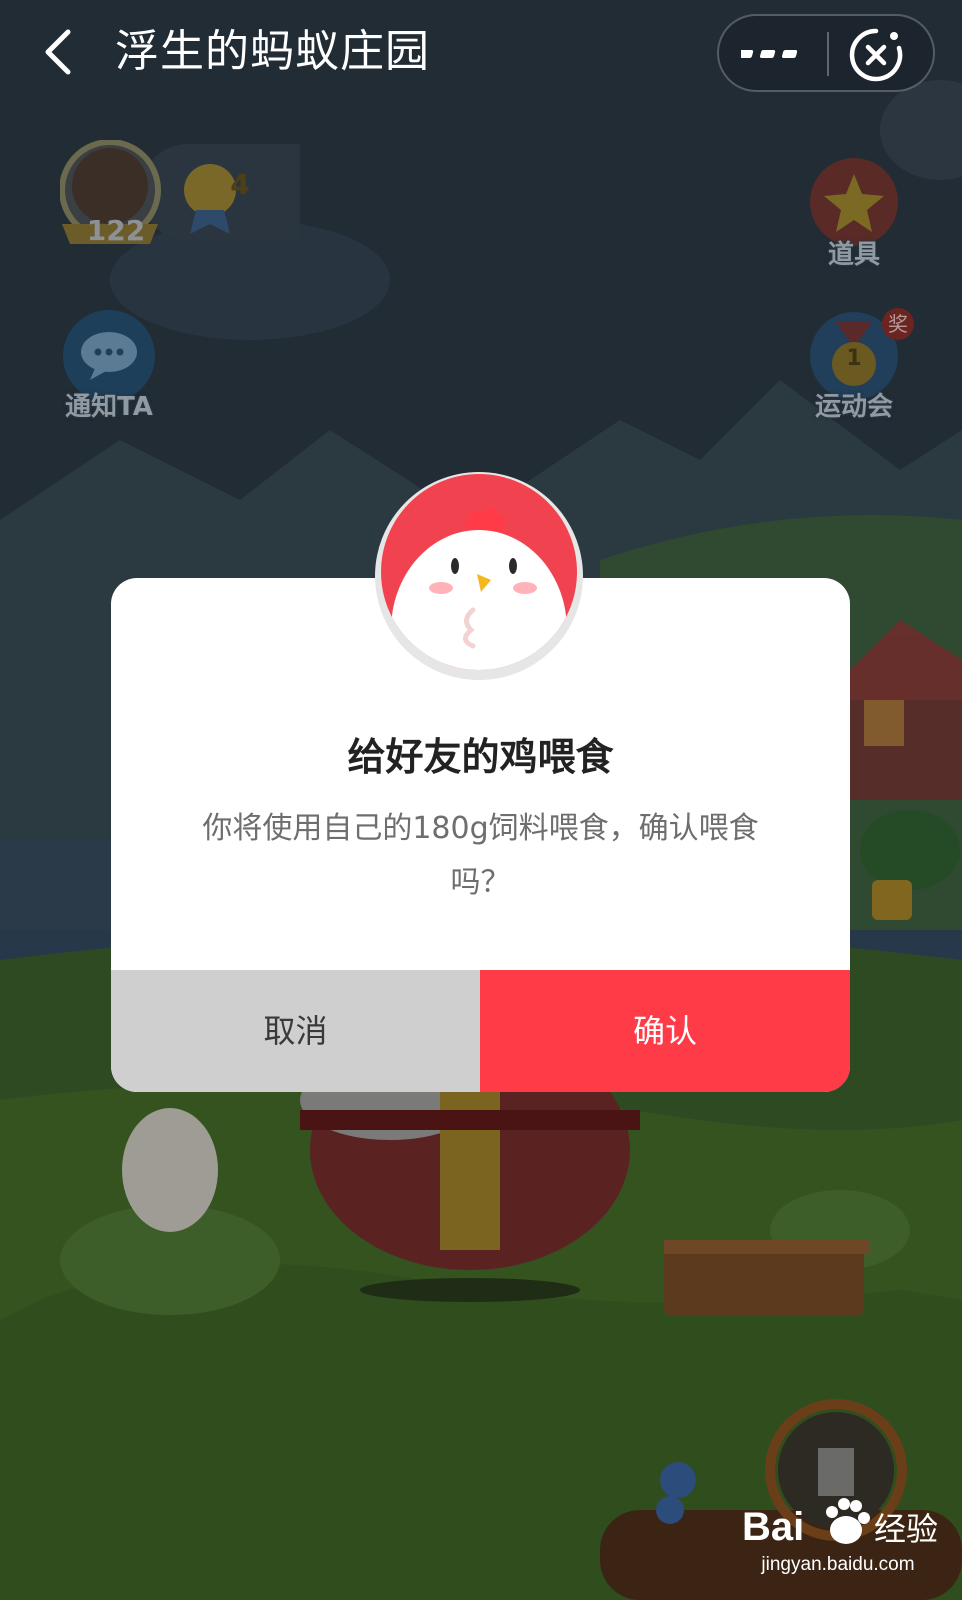 The width and height of the screenshot is (962, 1600). I want to click on svg-text: Bai, so click(773, 1527).